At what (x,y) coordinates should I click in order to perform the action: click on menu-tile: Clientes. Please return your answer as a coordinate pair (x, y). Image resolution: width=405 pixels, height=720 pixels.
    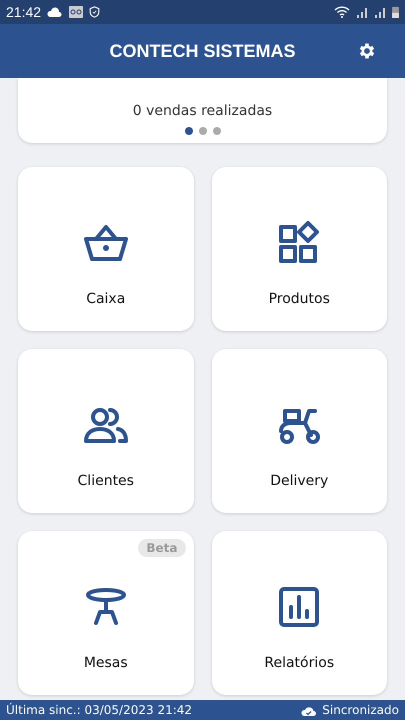
    Looking at the image, I should click on (106, 431).